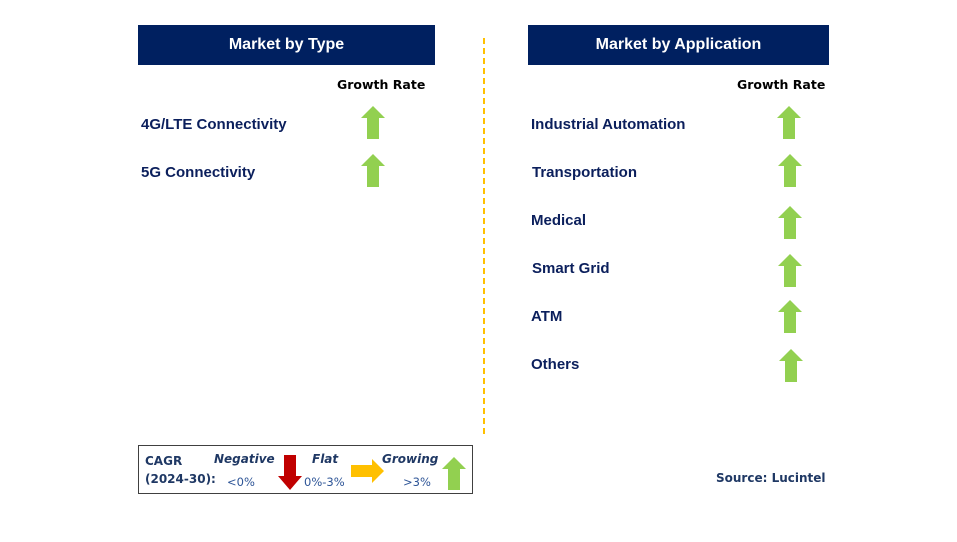 Image resolution: width=957 pixels, height=542 pixels. I want to click on legend-growing-range: >3%, so click(417, 482).